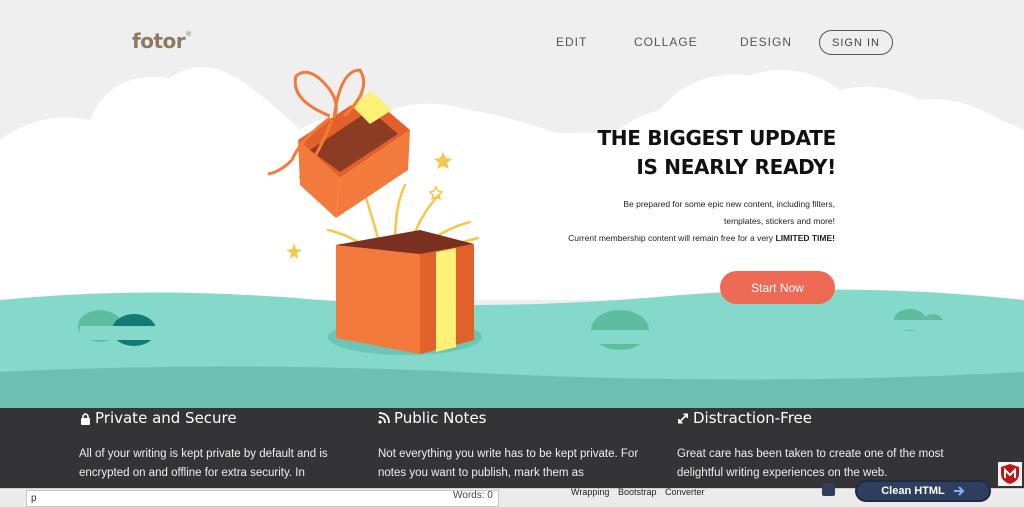 This screenshot has width=1024, height=507. Describe the element at coordinates (752, 418) in the screenshot. I see `feature-title-text: Distraction-Free` at that location.